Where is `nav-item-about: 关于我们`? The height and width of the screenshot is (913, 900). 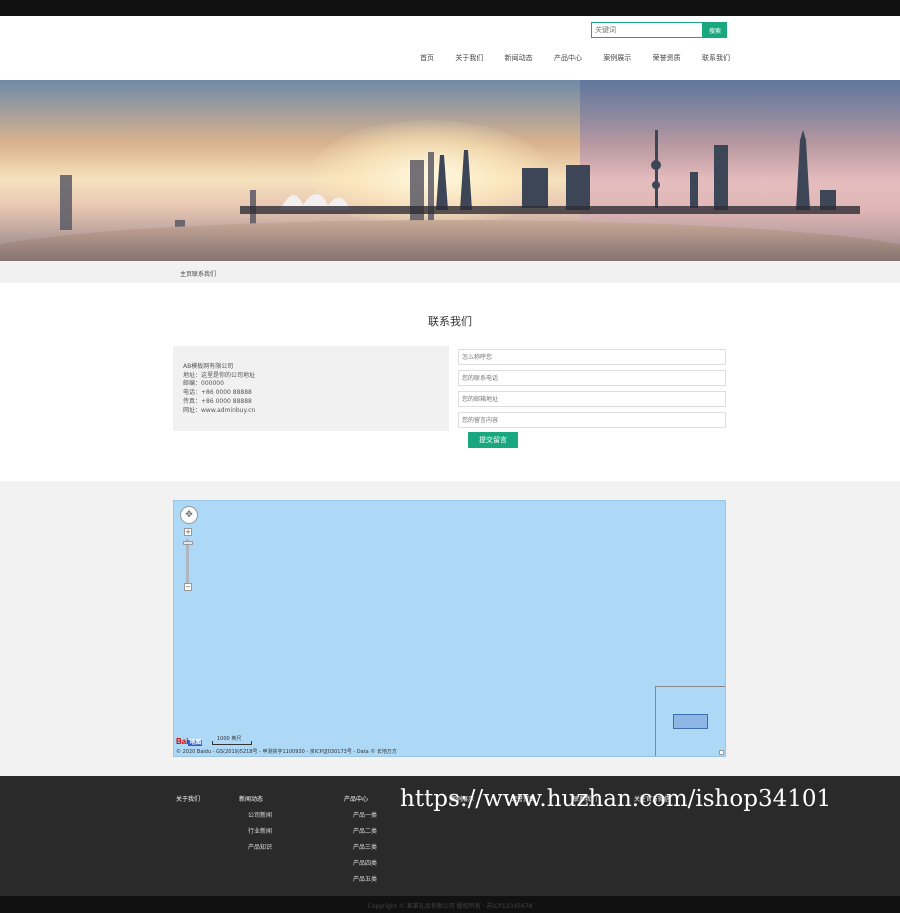
nav-item-about: 关于我们 is located at coordinates (469, 58).